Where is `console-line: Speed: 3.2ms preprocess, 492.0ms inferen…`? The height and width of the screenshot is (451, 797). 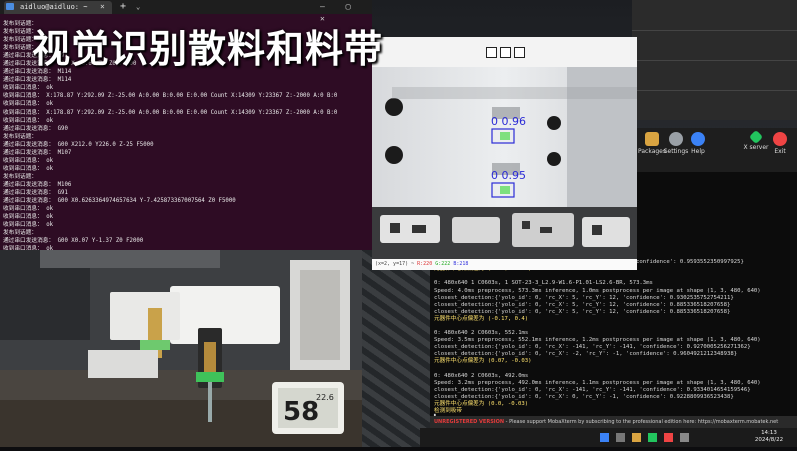 console-line: Speed: 3.2ms preprocess, 492.0ms inferen… is located at coordinates (597, 382).